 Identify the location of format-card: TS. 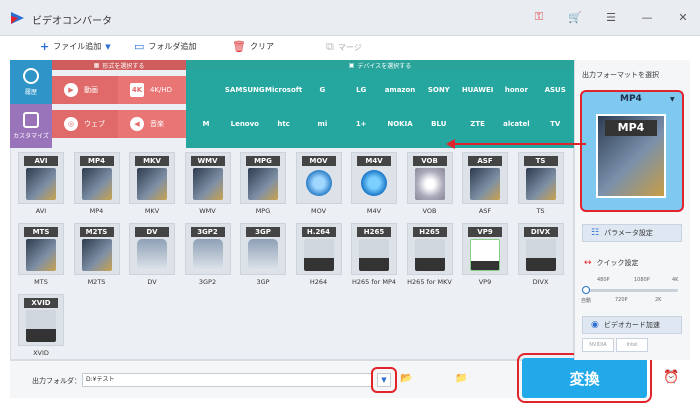
(540, 178).